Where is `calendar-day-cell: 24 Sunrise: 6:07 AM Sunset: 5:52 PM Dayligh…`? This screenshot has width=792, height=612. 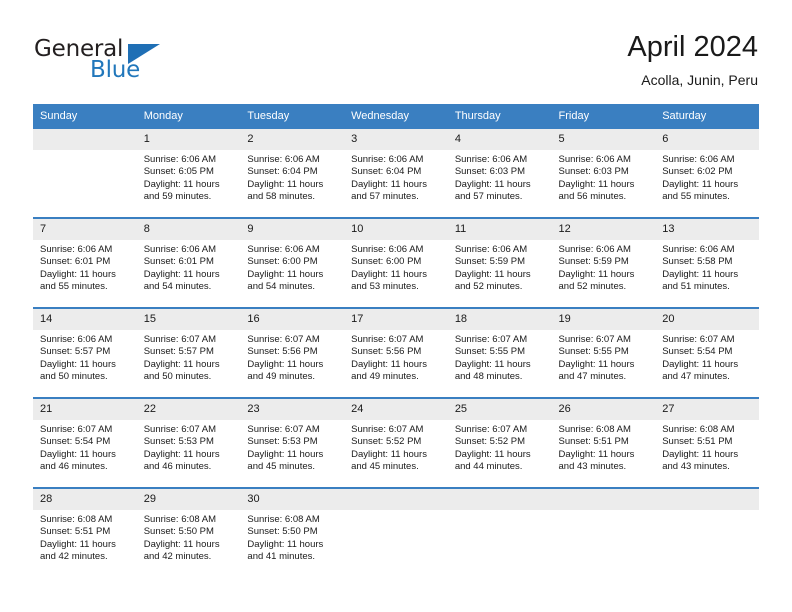 calendar-day-cell: 24 Sunrise: 6:07 AM Sunset: 5:52 PM Dayligh… is located at coordinates (396, 442).